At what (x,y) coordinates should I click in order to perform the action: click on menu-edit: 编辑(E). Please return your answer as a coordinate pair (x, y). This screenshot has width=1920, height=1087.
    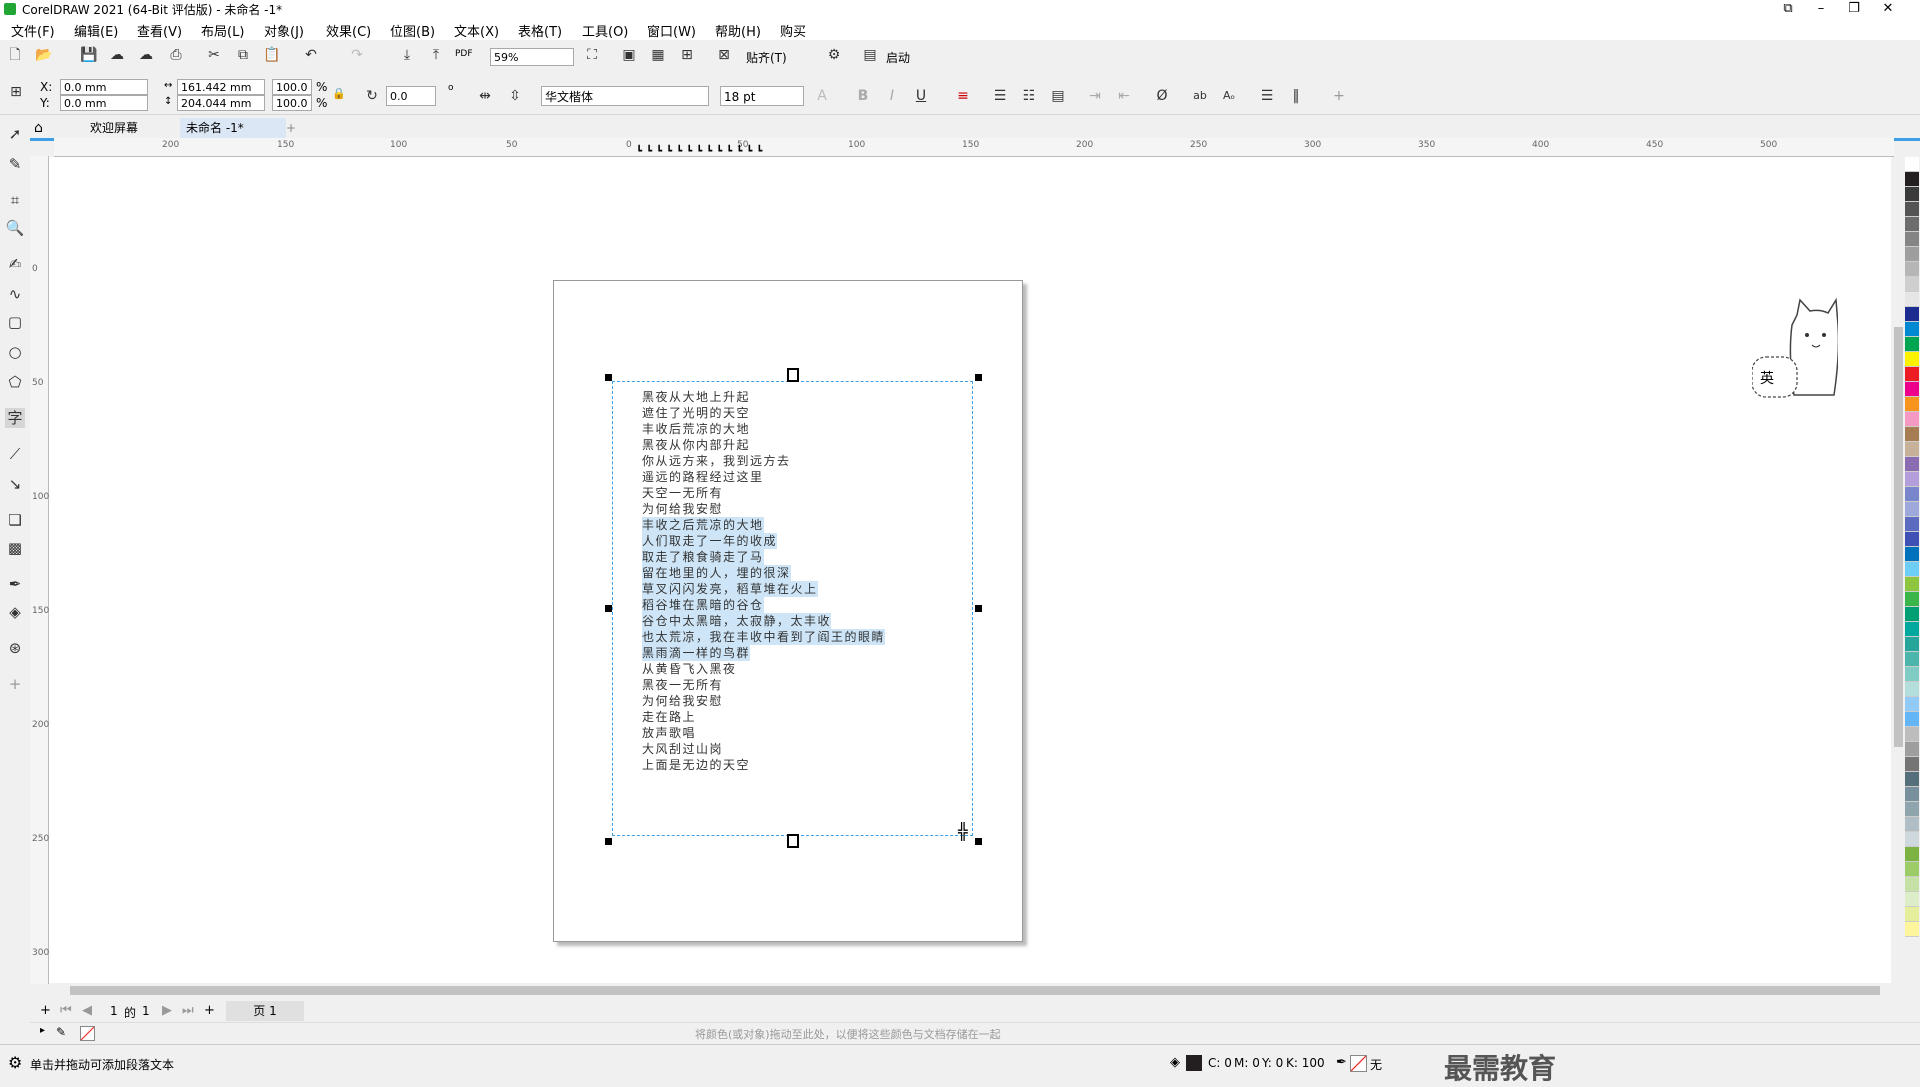
    Looking at the image, I should click on (96, 30).